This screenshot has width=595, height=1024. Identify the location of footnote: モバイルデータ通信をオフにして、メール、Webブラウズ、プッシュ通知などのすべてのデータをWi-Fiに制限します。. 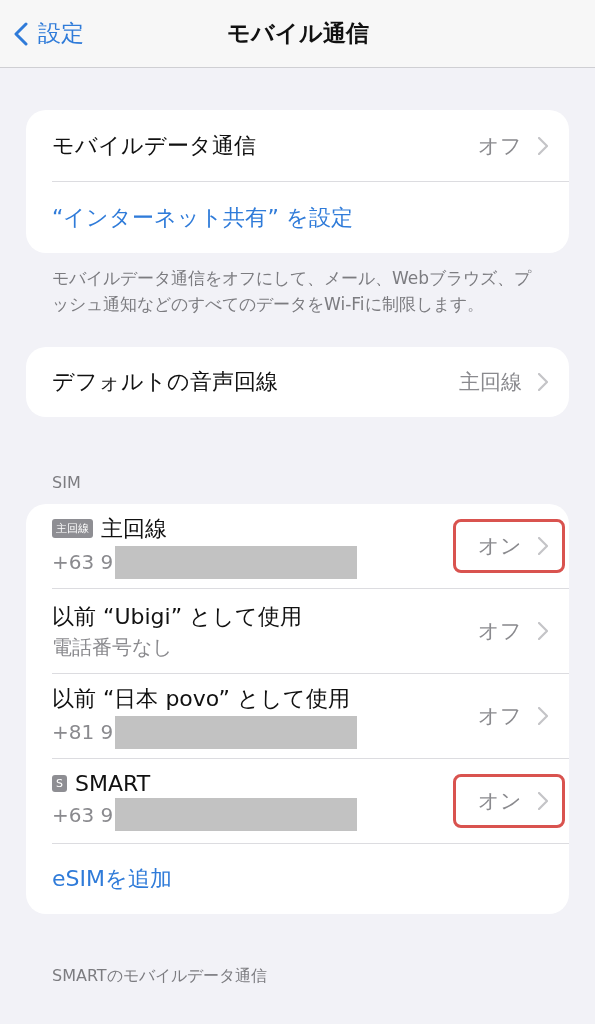
(292, 291).